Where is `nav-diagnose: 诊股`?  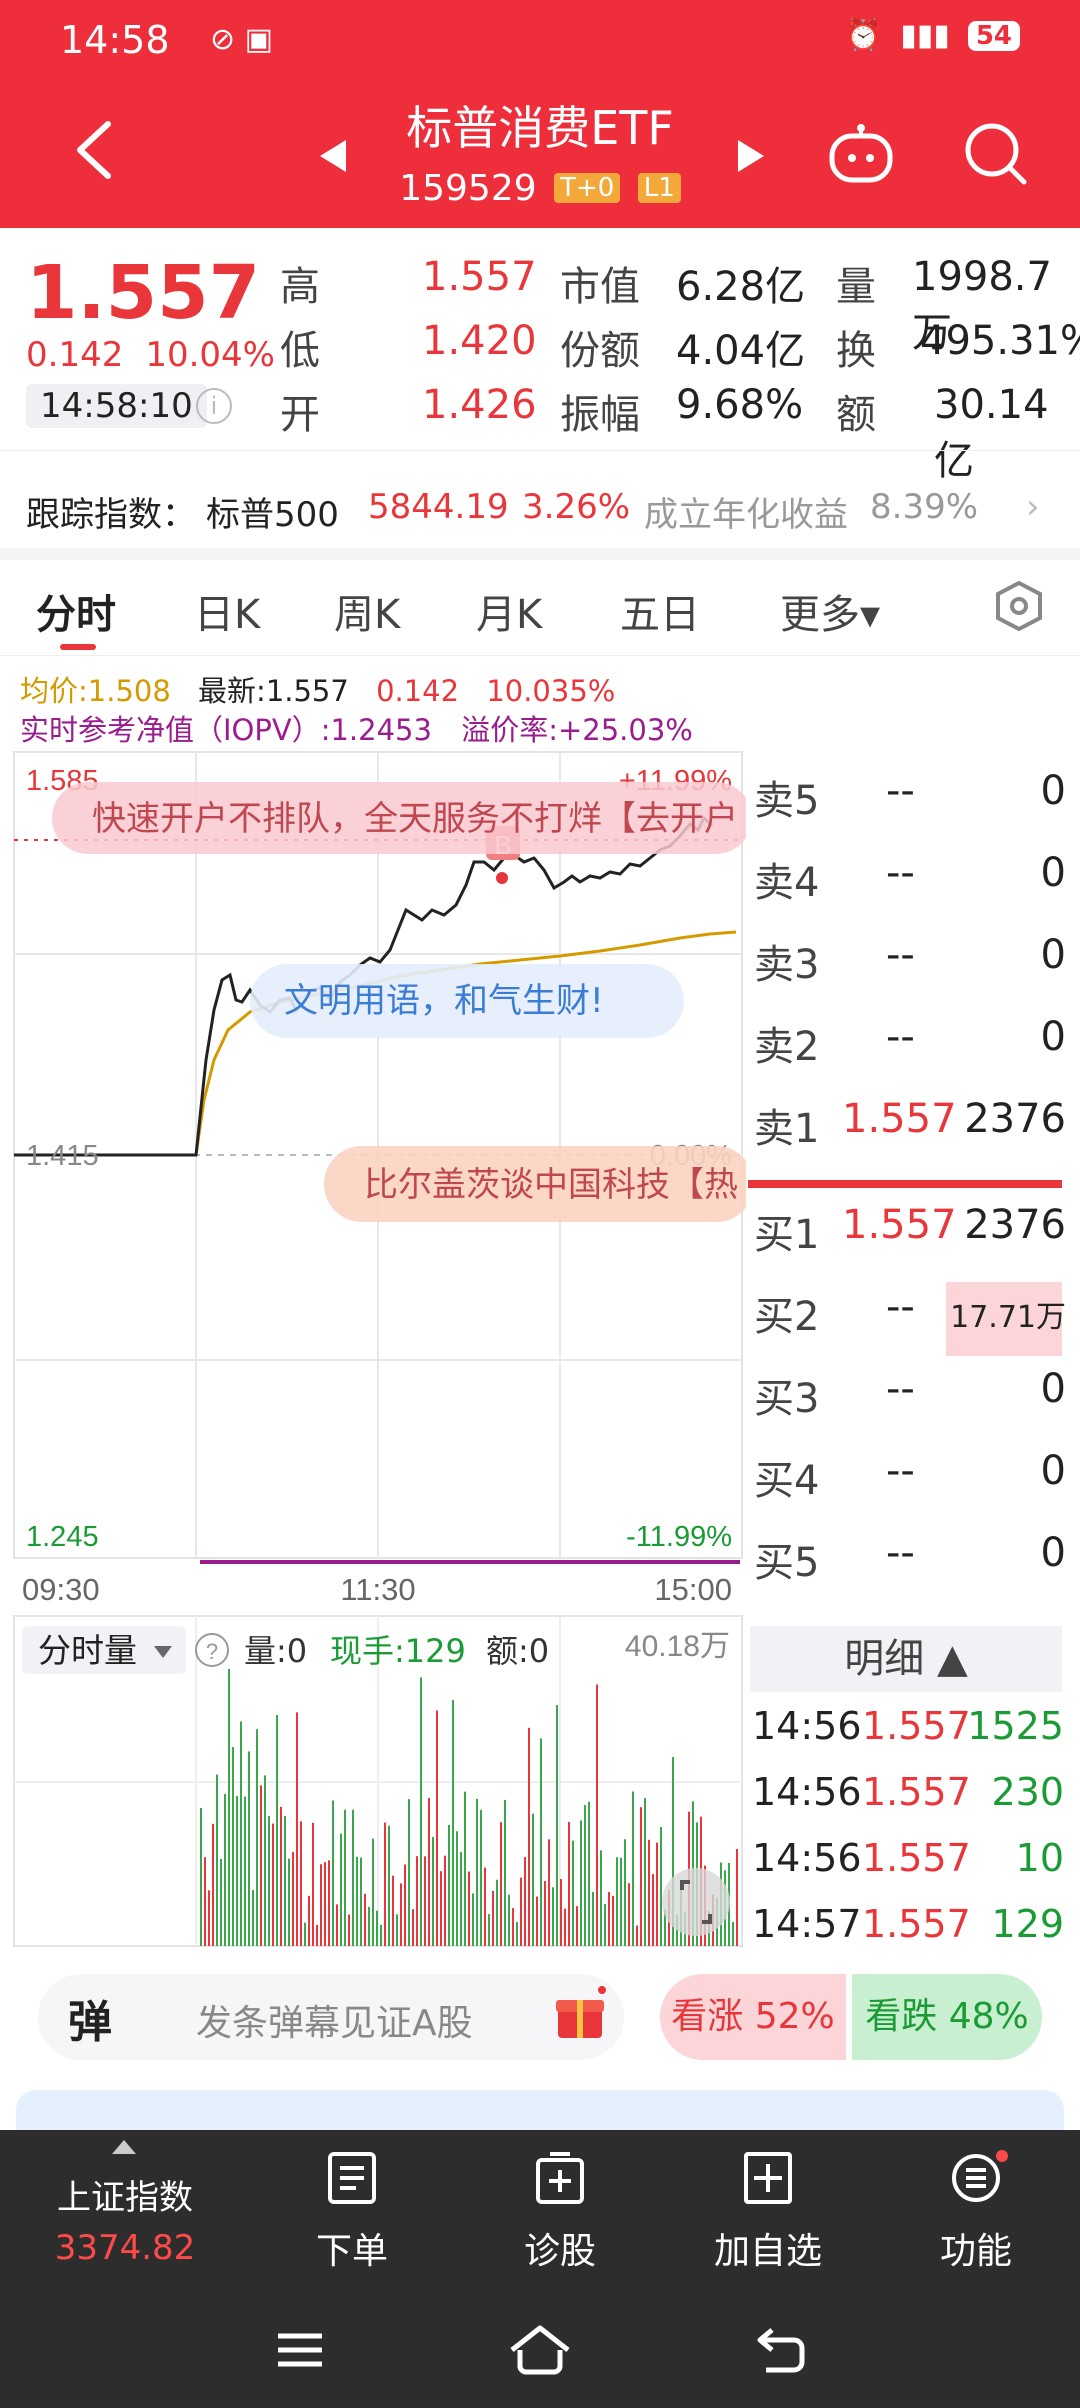
nav-diagnose: 诊股 is located at coordinates (560, 2212).